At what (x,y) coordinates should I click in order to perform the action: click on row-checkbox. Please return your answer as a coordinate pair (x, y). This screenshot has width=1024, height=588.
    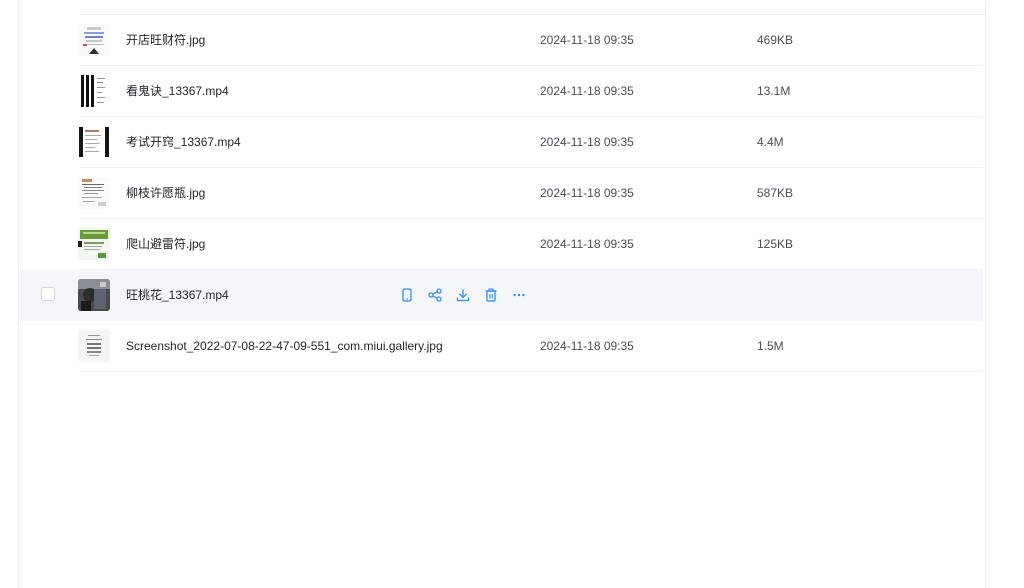
    Looking at the image, I should click on (48, 294).